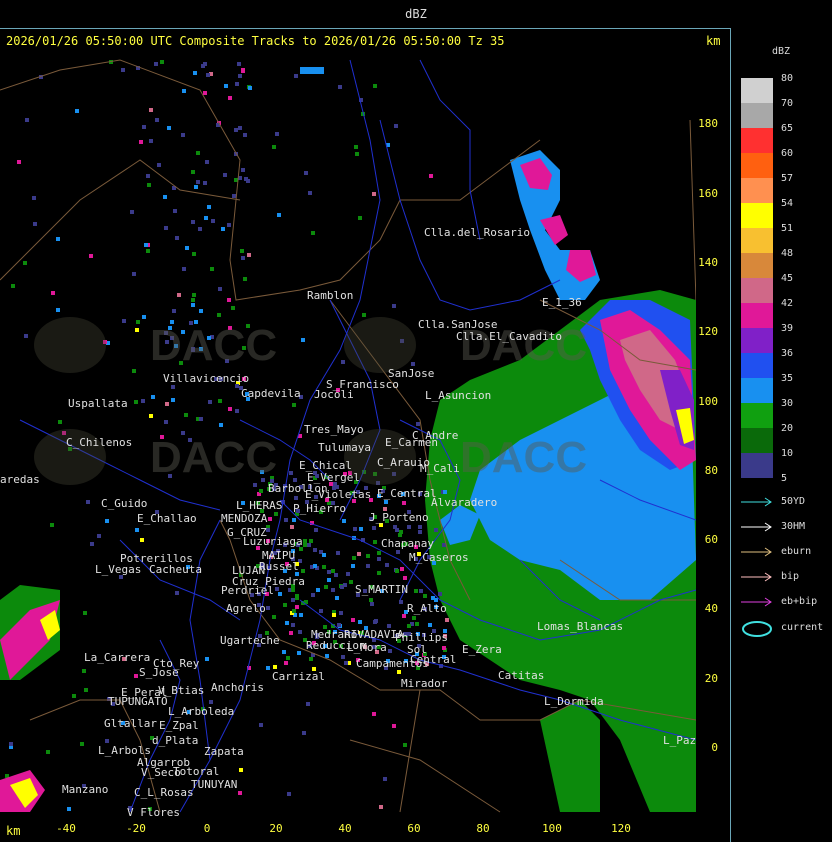 The height and width of the screenshot is (842, 832). What do you see at coordinates (244, 518) in the screenshot?
I see `place-label: MENDOZA` at bounding box center [244, 518].